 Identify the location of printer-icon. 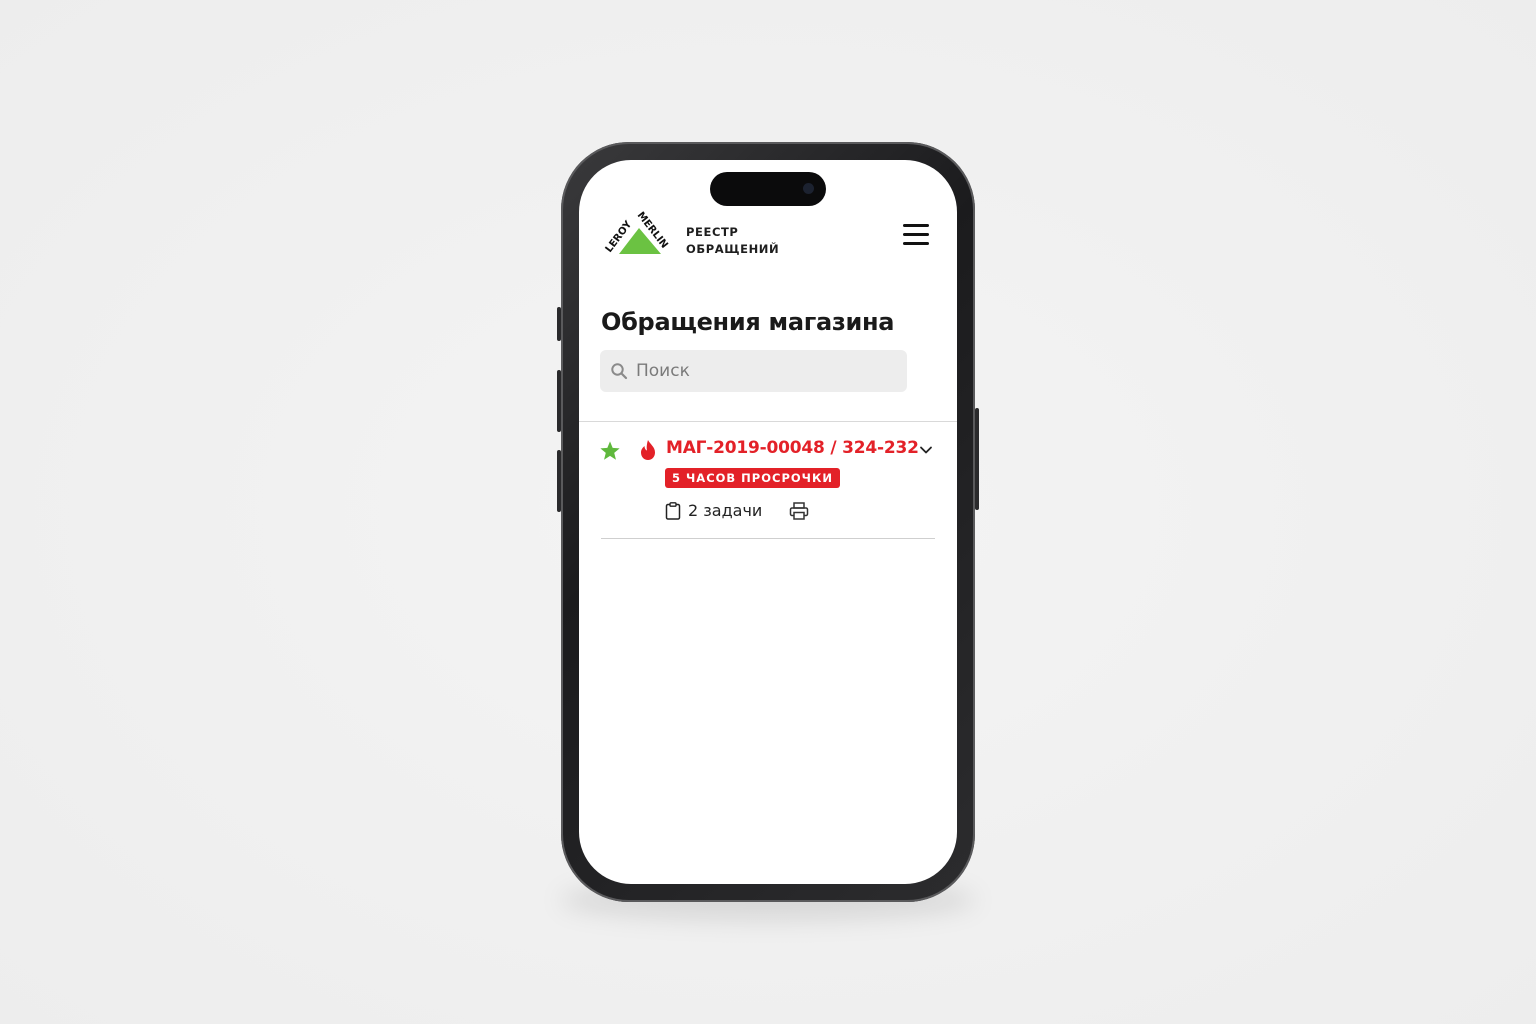
(799, 511).